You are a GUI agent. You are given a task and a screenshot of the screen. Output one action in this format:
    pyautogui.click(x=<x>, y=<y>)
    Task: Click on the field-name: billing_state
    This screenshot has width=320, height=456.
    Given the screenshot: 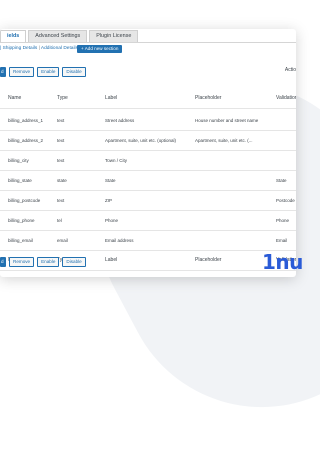 What is the action you would take?
    pyautogui.click(x=20, y=180)
    